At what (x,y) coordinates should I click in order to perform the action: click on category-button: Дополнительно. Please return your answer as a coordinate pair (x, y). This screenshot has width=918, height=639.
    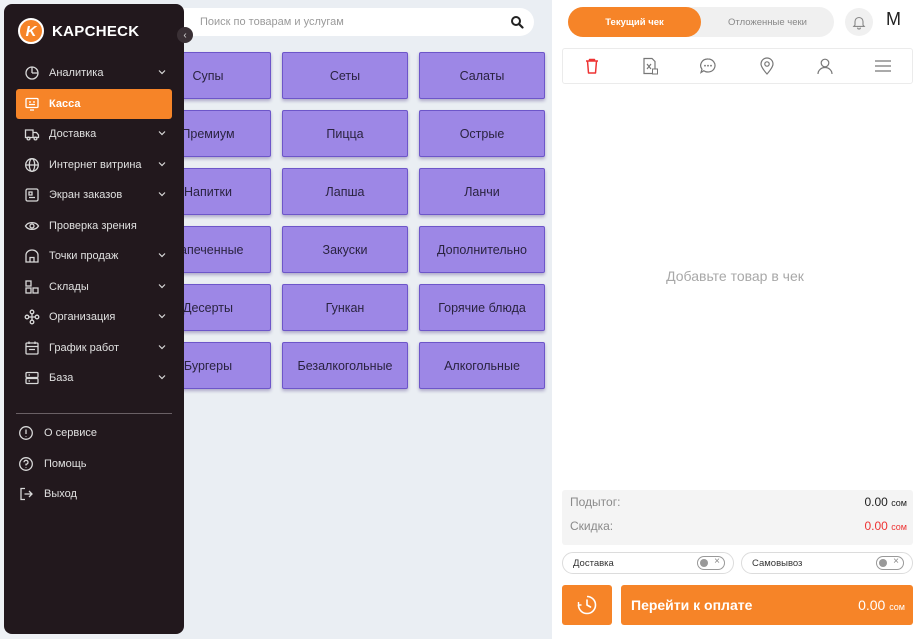
    Looking at the image, I should click on (482, 249).